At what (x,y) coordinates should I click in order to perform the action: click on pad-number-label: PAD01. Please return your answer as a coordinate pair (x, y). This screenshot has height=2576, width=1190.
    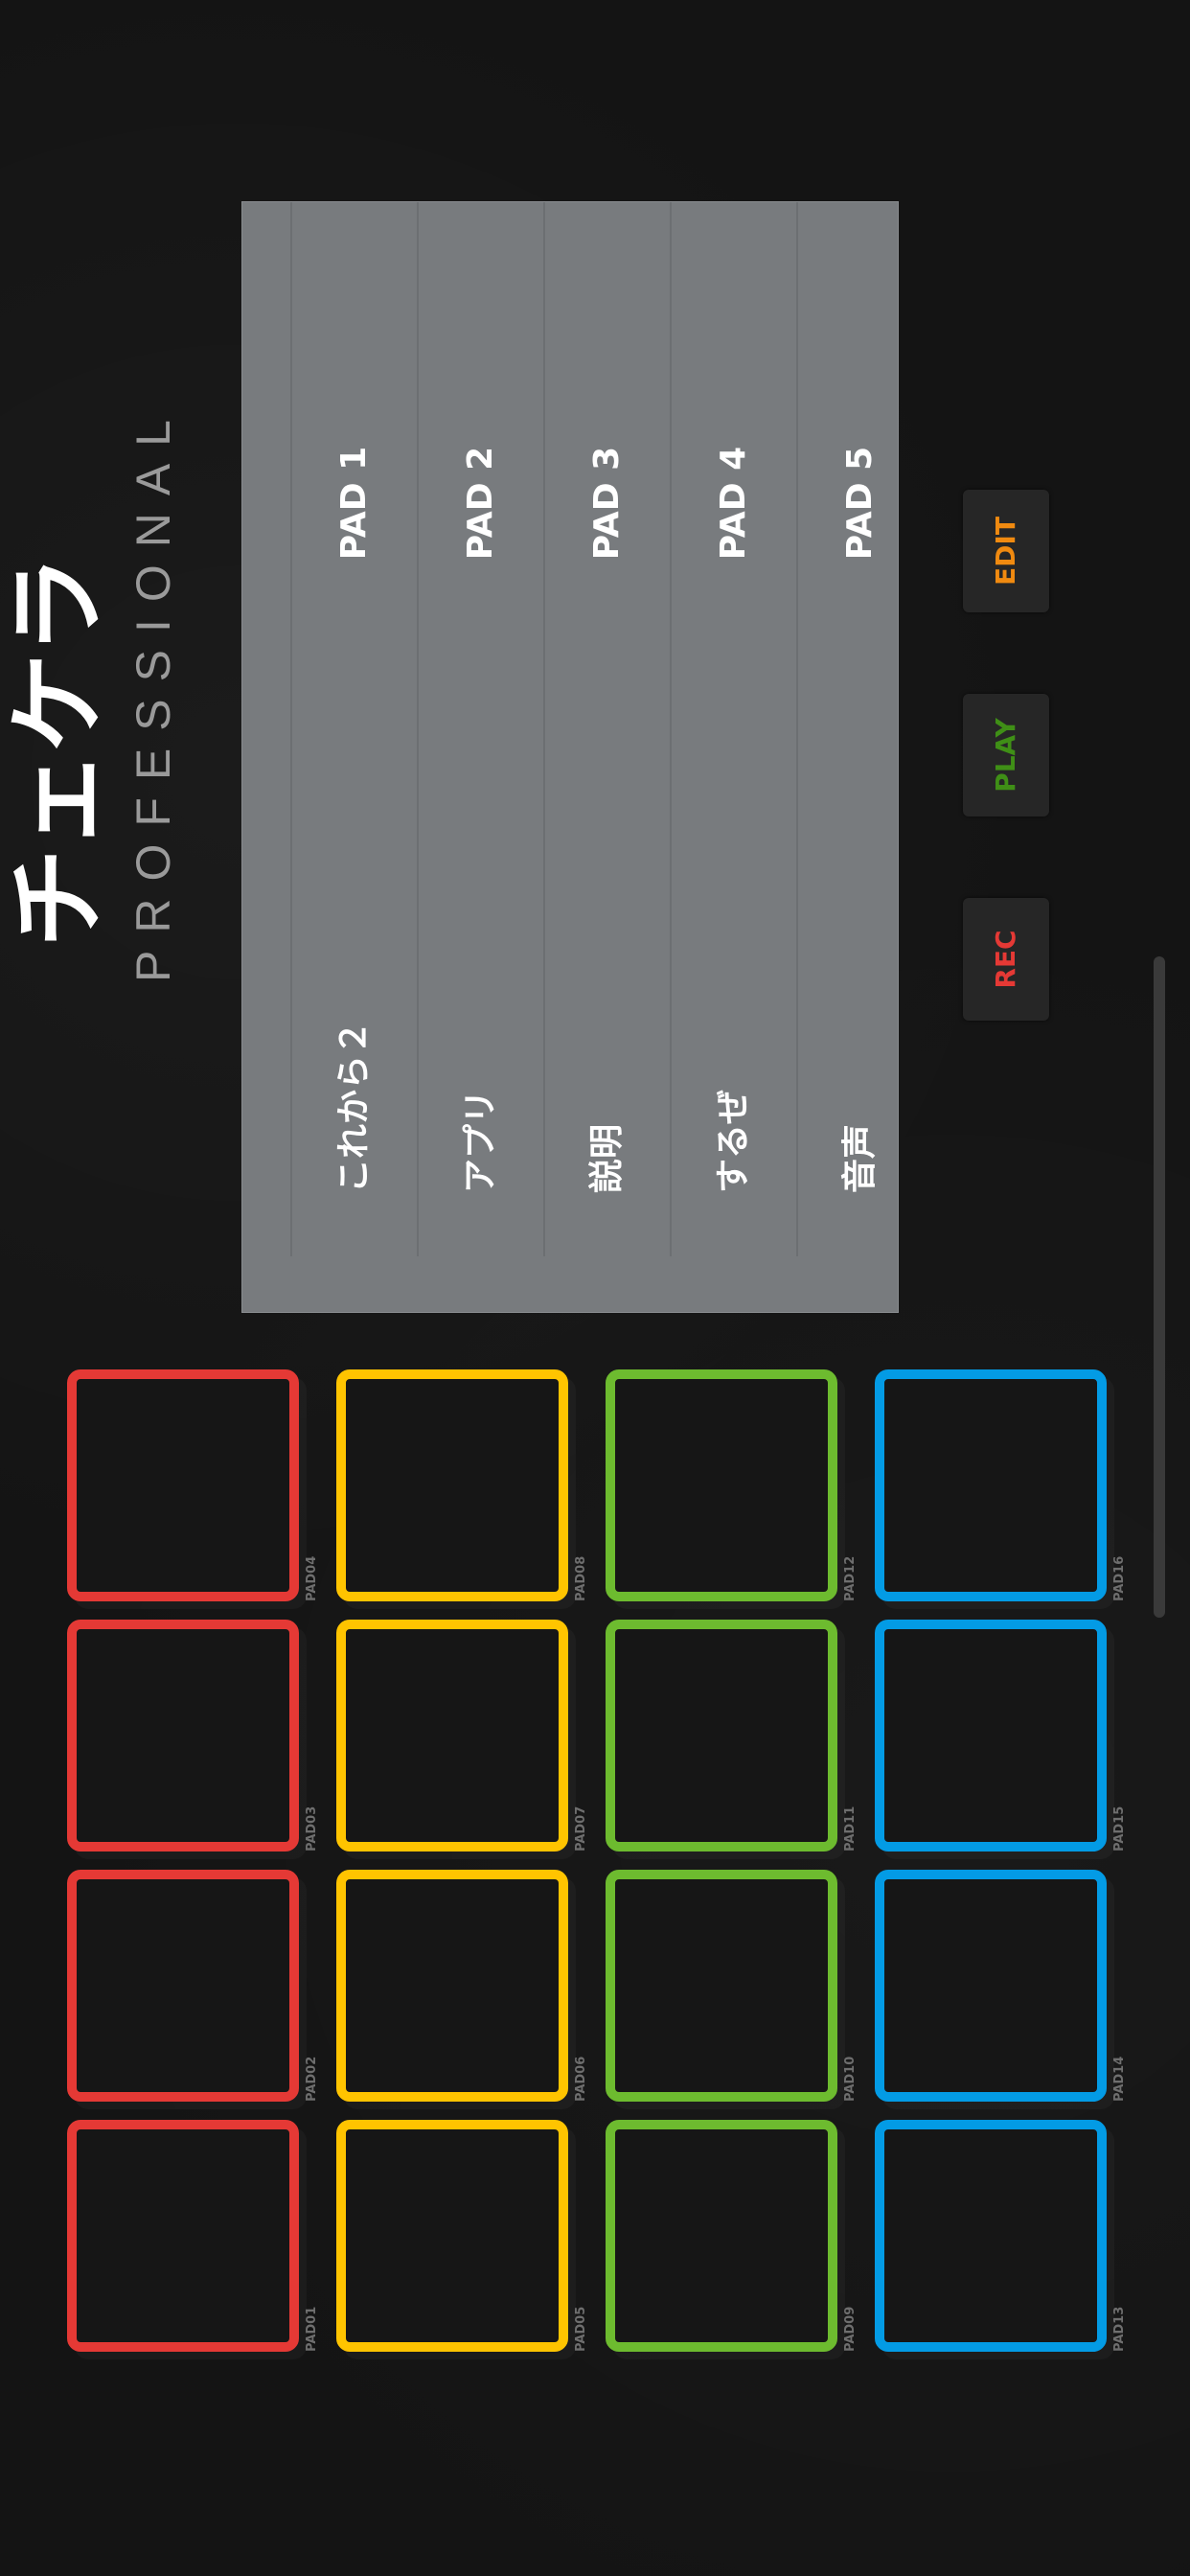
    Looking at the image, I should click on (312, 2329).